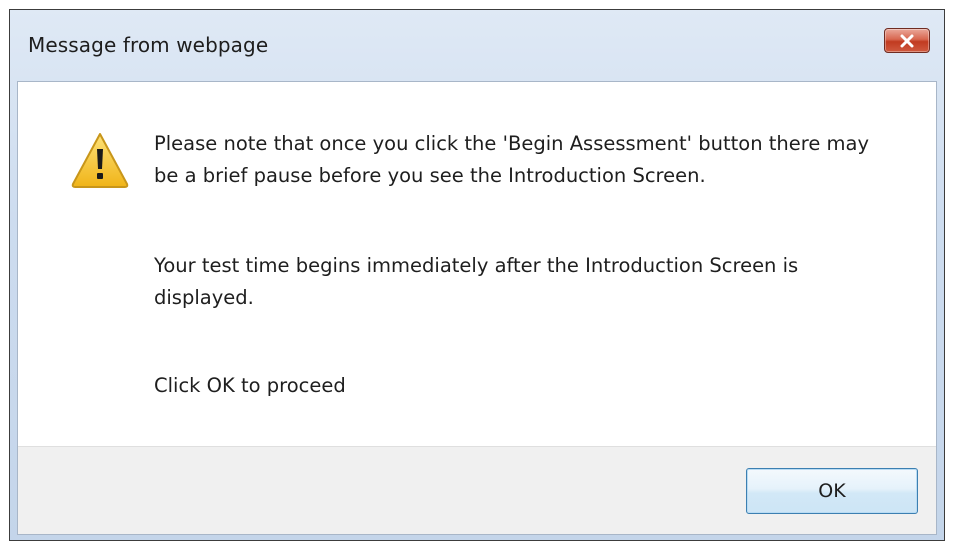  What do you see at coordinates (832, 491) in the screenshot?
I see `ok-button: OK` at bounding box center [832, 491].